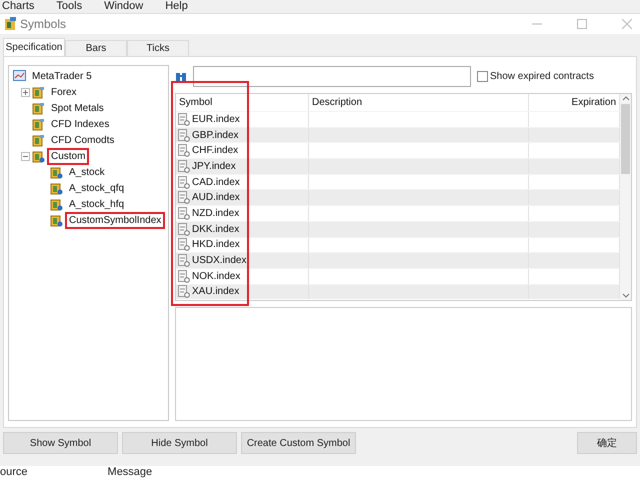 Image resolution: width=640 pixels, height=480 pixels. What do you see at coordinates (82, 140) in the screenshot?
I see `tree-item: CFD Comodts` at bounding box center [82, 140].